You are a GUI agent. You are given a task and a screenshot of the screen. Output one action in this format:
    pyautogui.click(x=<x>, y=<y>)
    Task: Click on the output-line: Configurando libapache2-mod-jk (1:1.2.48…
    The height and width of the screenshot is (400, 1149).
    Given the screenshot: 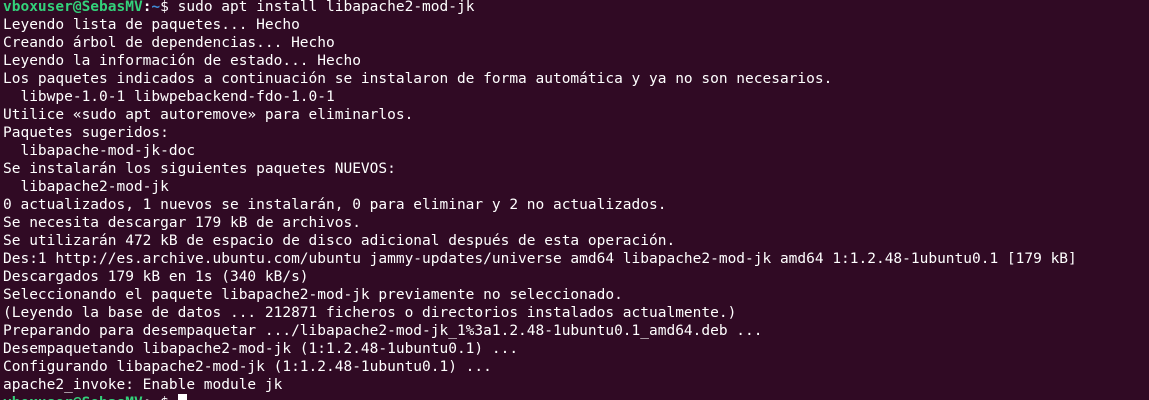 What is the action you would take?
    pyautogui.click(x=247, y=367)
    